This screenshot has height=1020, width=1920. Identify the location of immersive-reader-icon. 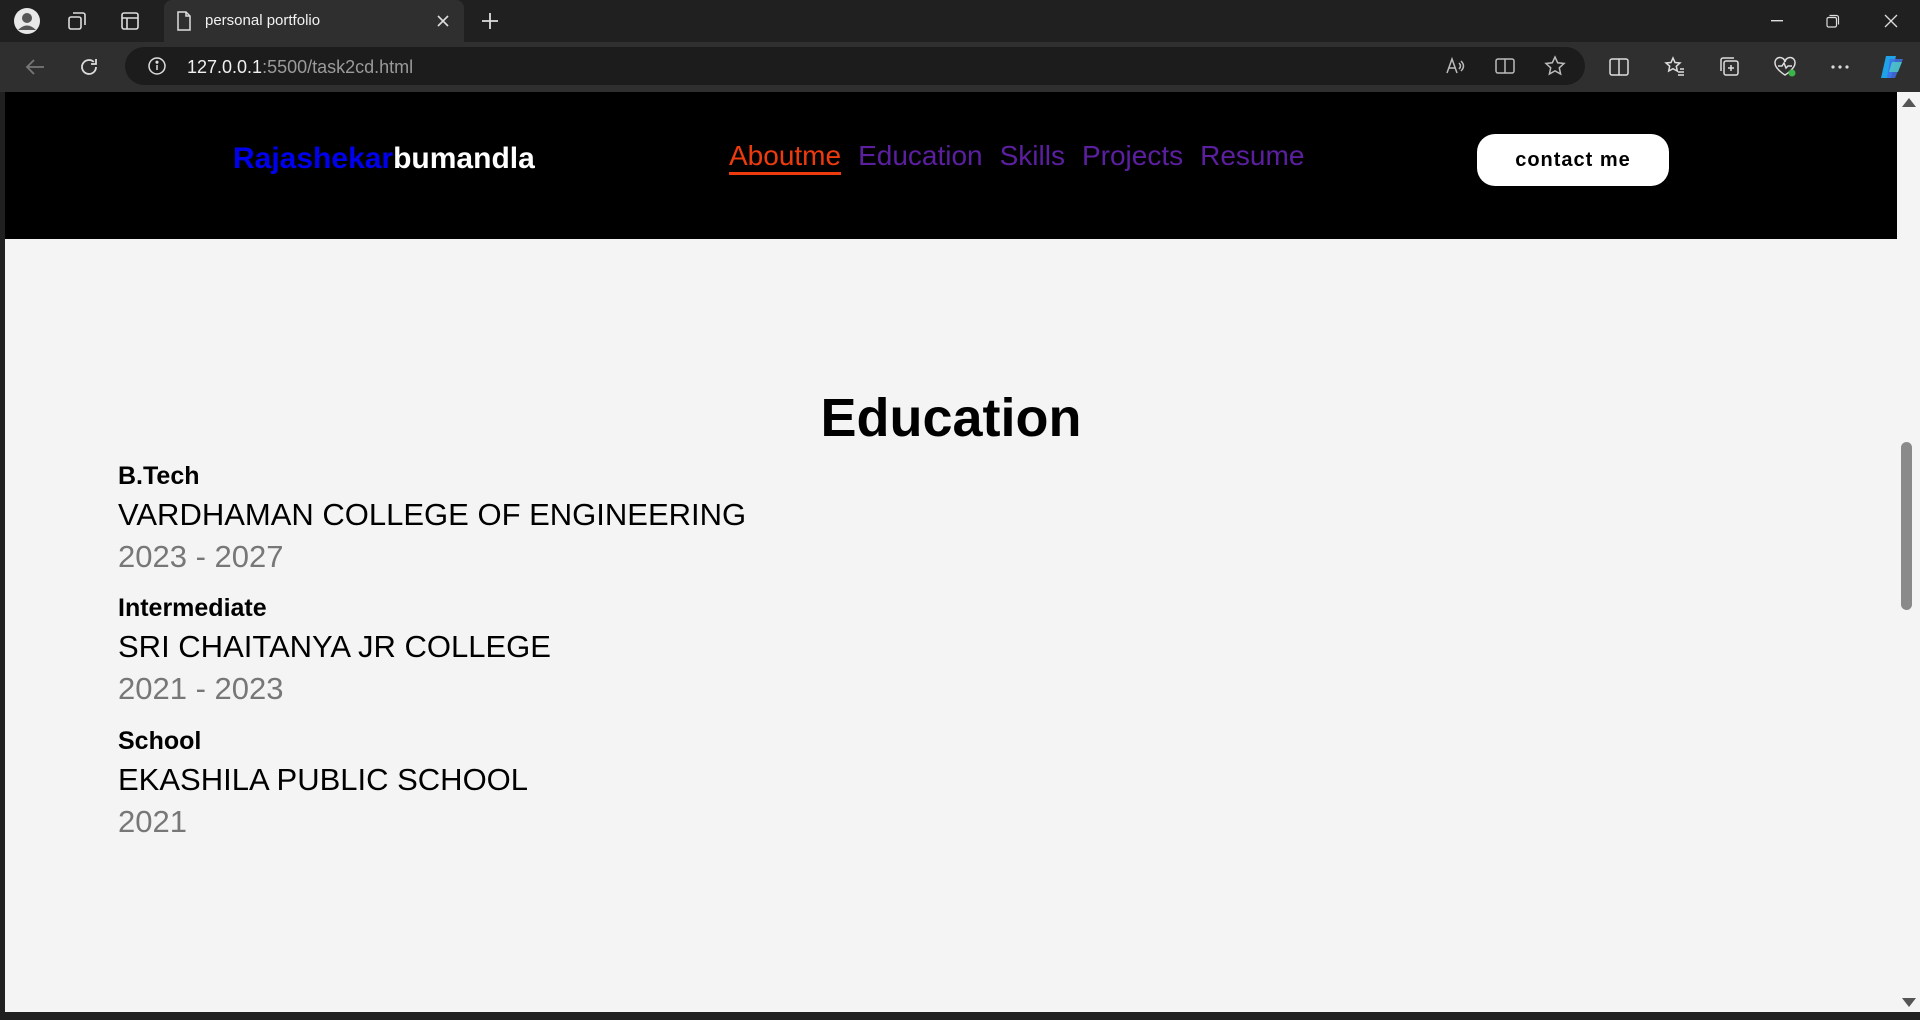
(1505, 66).